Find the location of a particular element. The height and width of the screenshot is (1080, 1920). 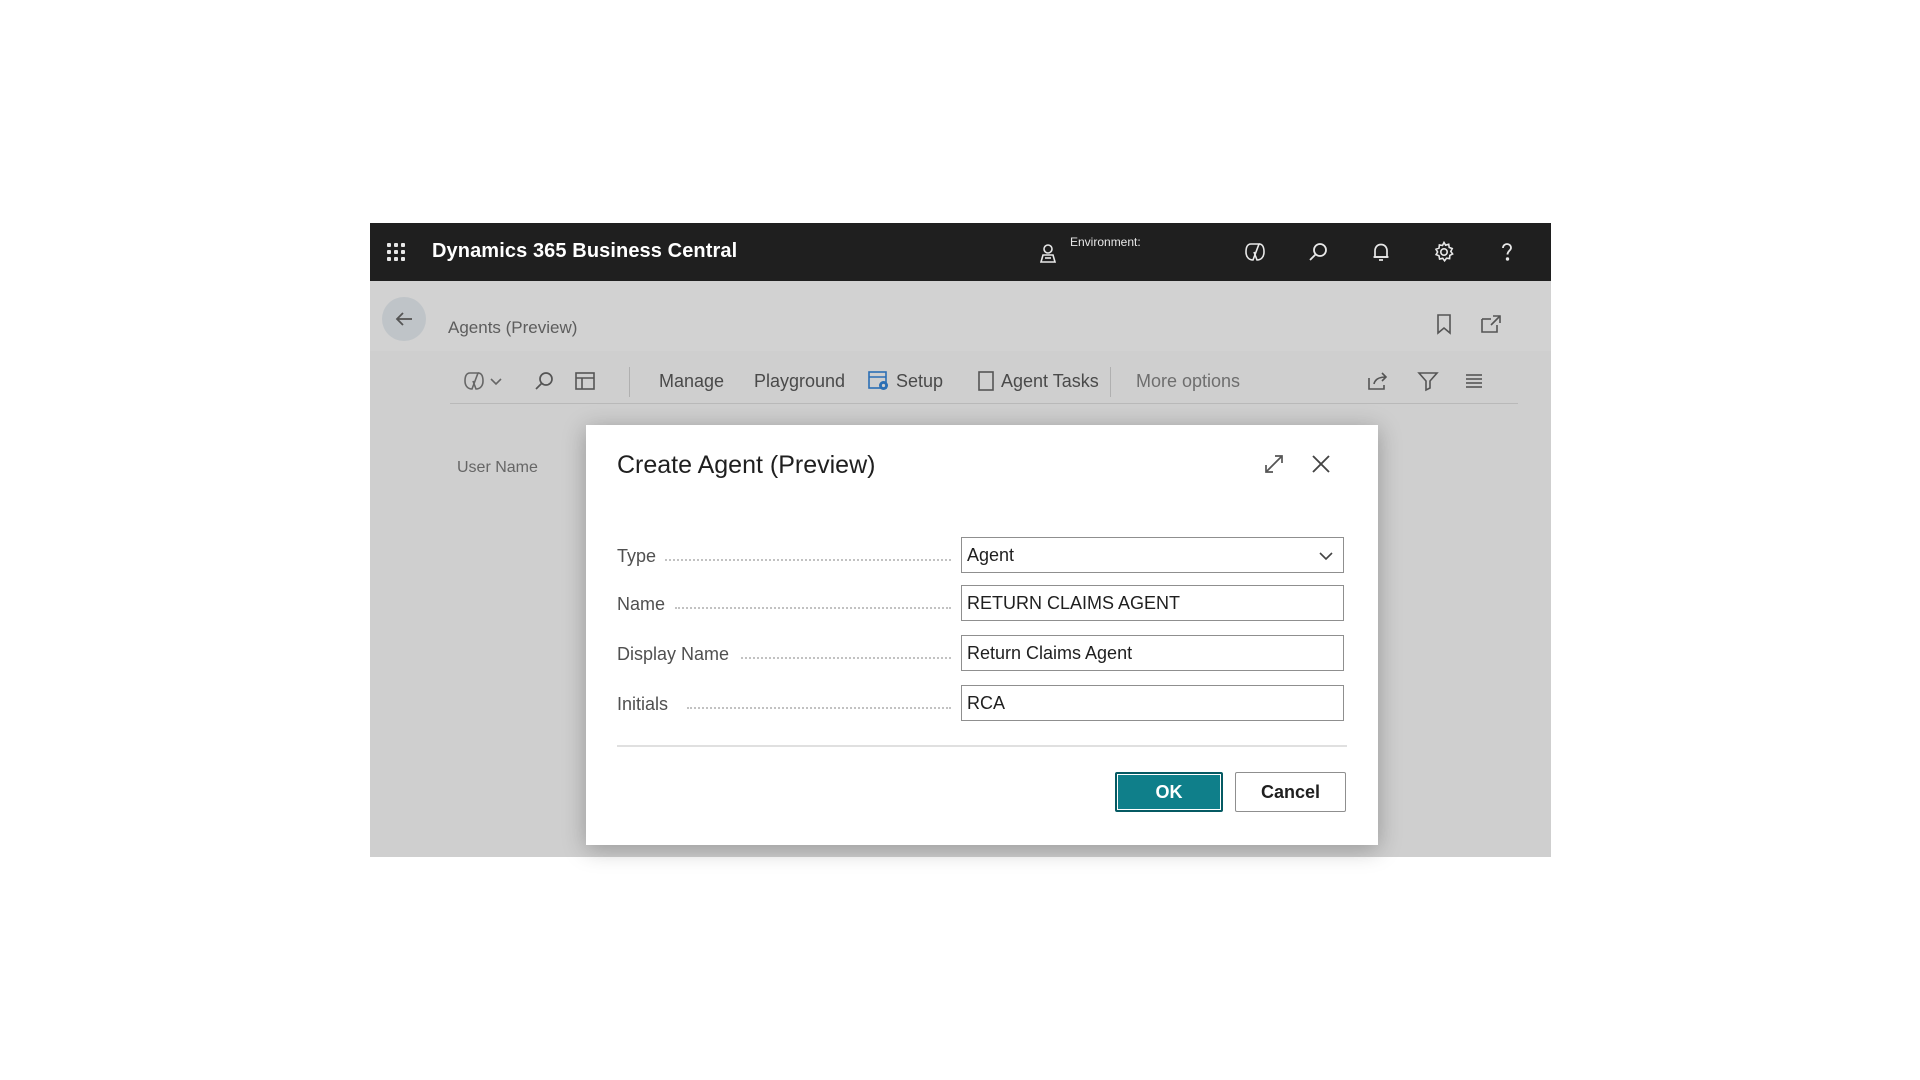

initials-label: Initials is located at coordinates (647, 704).